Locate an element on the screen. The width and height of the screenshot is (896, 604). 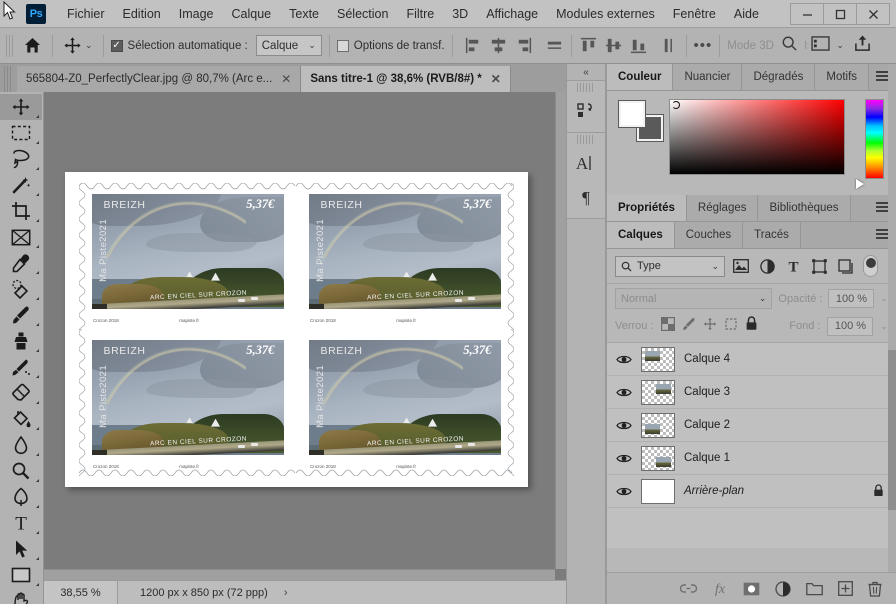
menu-fenetre: Fenêtre is located at coordinates (694, 14).